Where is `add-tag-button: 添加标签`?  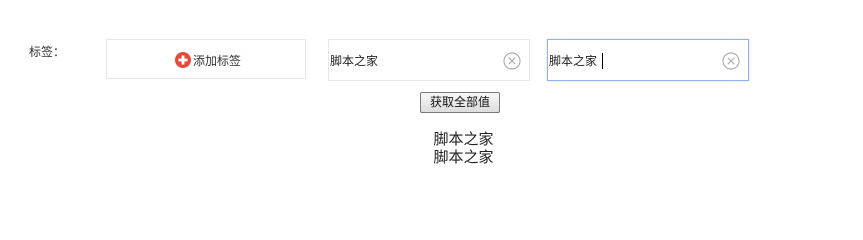
add-tag-button: 添加标签 is located at coordinates (206, 59).